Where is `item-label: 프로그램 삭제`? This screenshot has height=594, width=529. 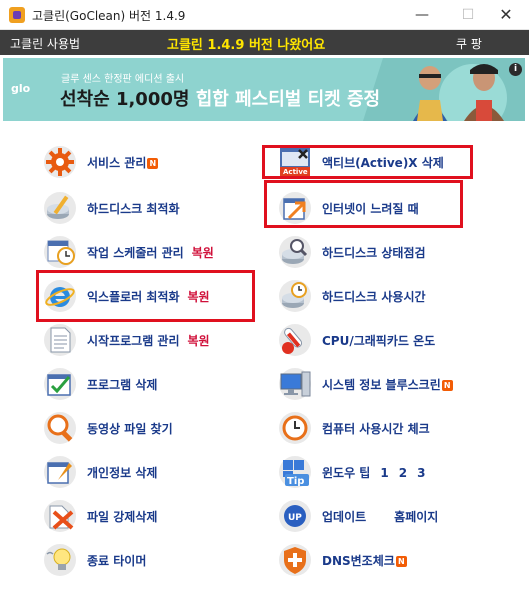 item-label: 프로그램 삭제 is located at coordinates (122, 385).